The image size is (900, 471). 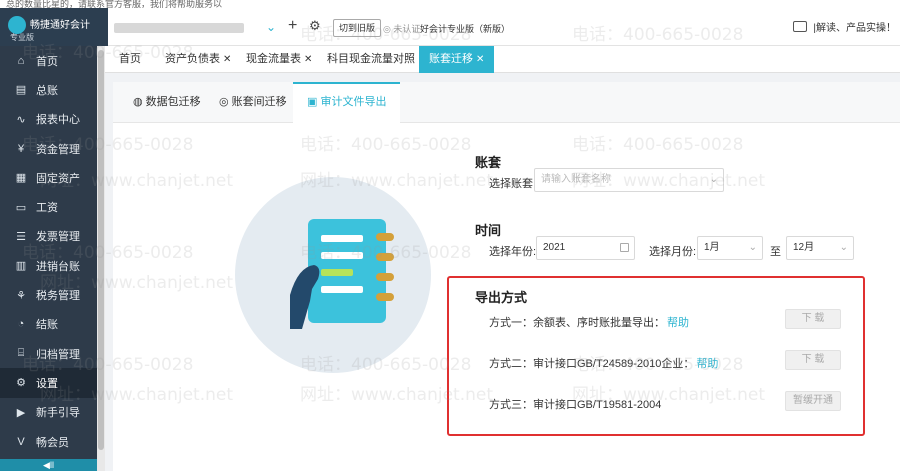 What do you see at coordinates (22, 37) in the screenshot?
I see `logo-subtitle: 专业版` at bounding box center [22, 37].